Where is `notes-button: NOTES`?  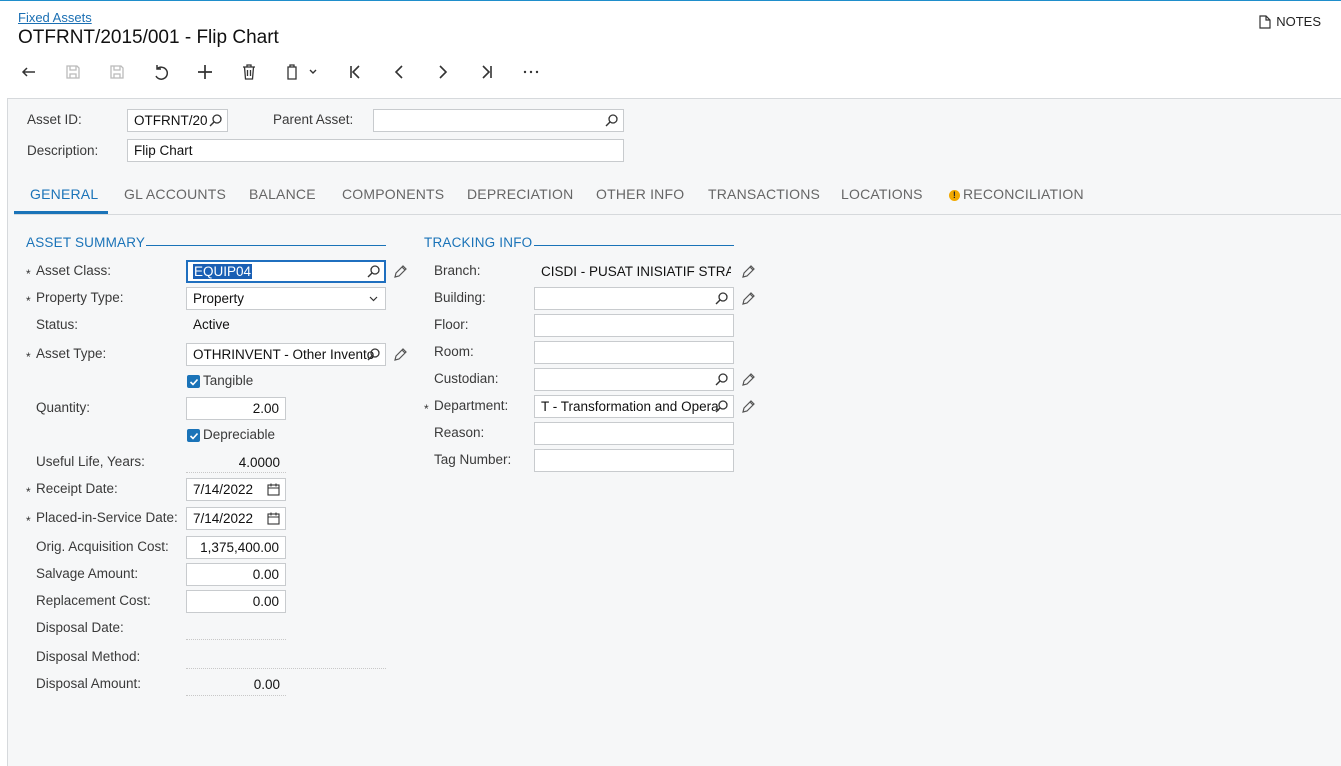
notes-button: NOTES is located at coordinates (1290, 21).